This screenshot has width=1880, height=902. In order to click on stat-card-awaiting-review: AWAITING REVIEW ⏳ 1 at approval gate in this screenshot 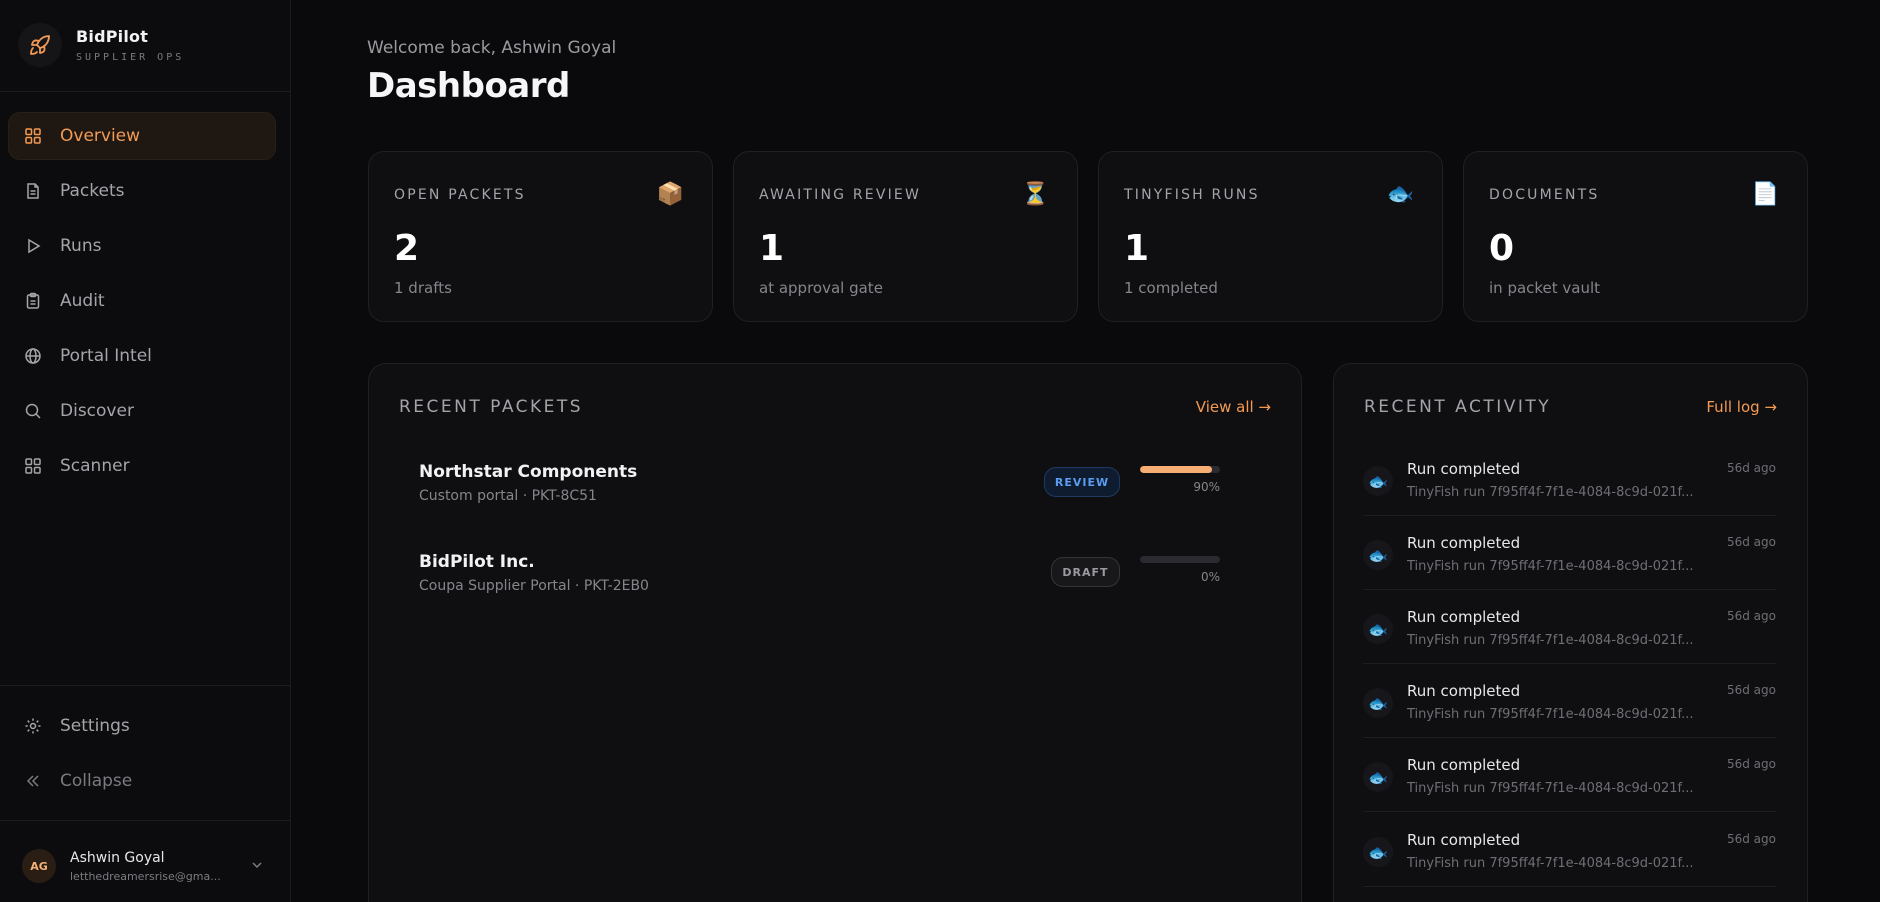, I will do `click(905, 236)`.